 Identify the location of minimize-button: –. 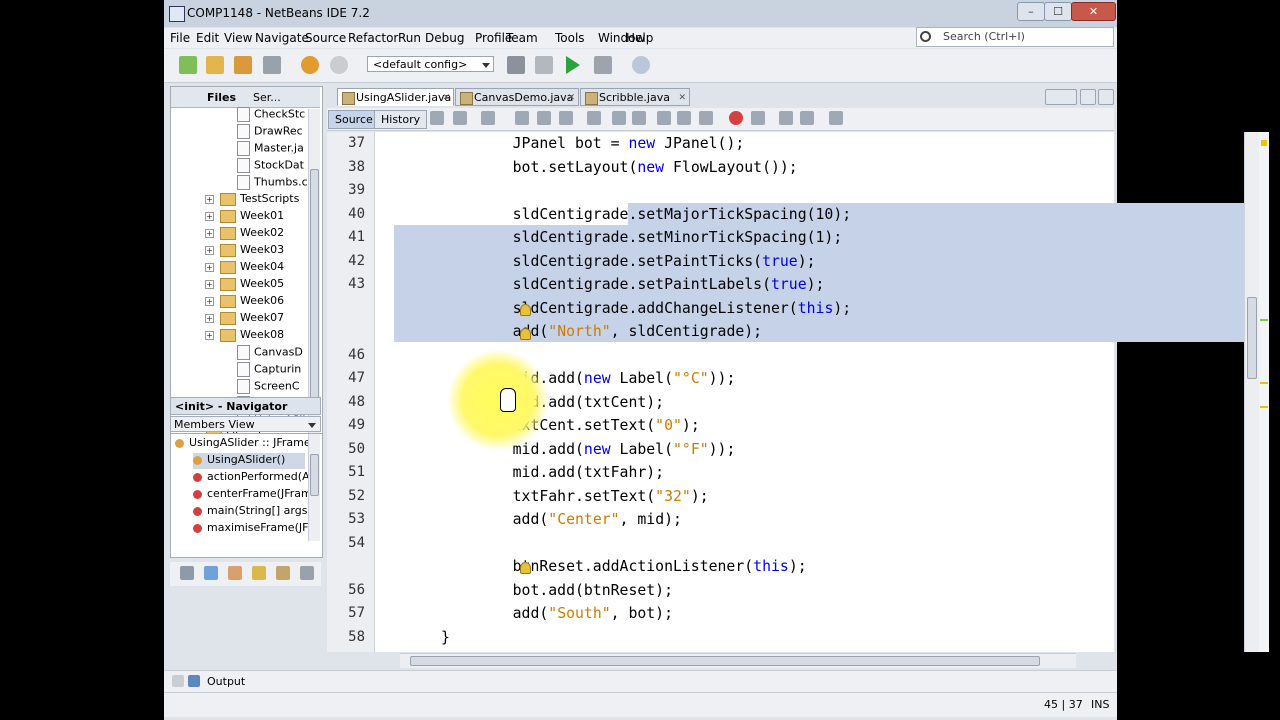
(1031, 11).